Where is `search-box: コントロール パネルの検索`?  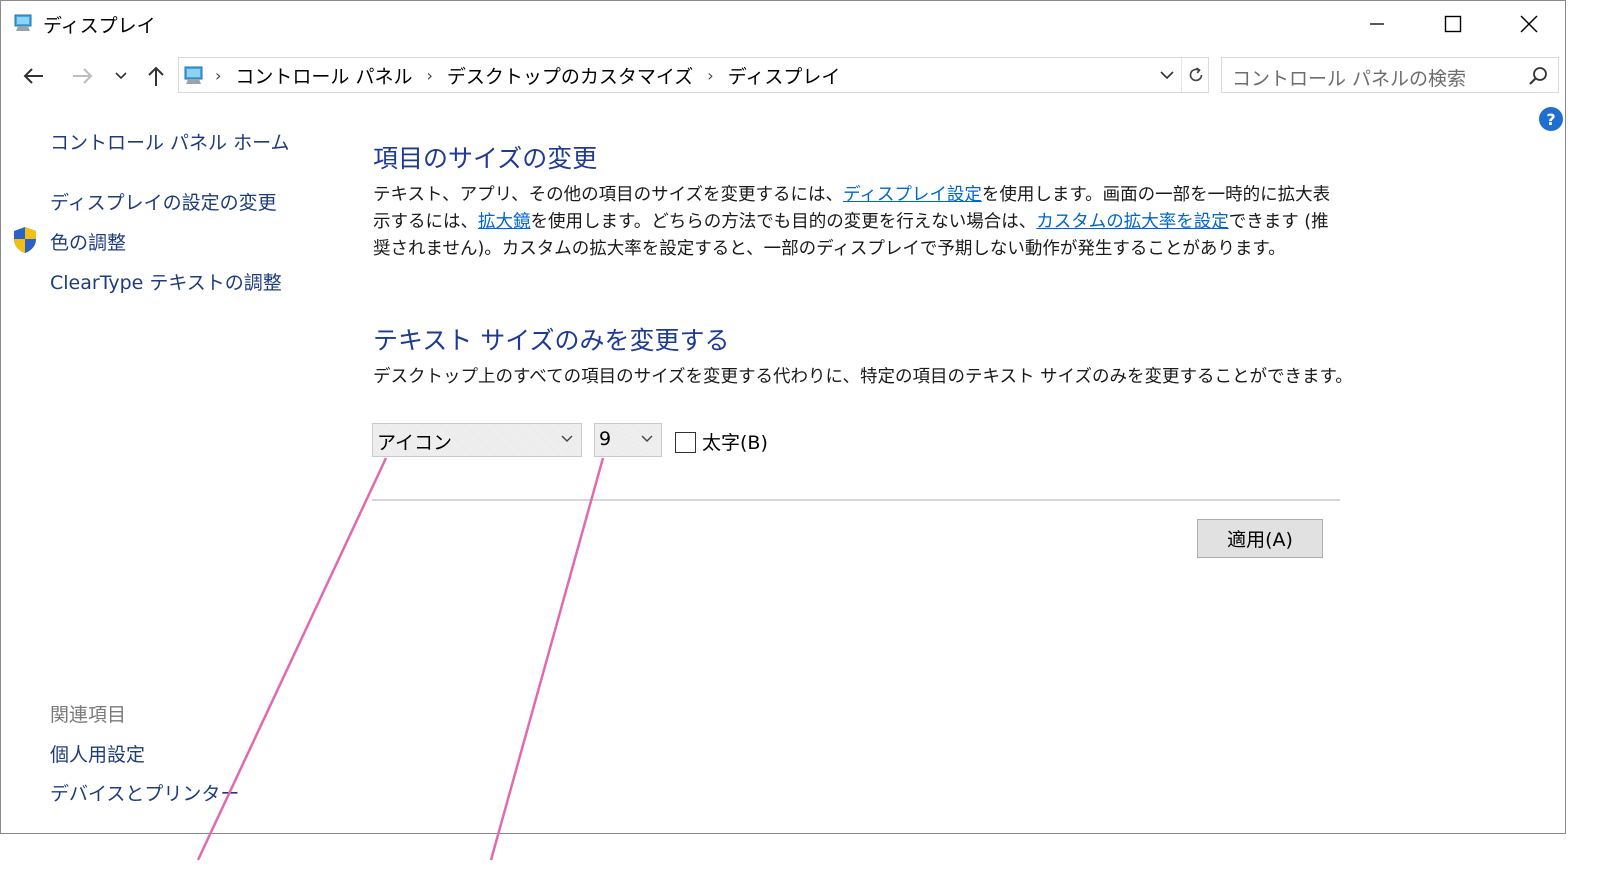 search-box: コントロール パネルの検索 is located at coordinates (1390, 75).